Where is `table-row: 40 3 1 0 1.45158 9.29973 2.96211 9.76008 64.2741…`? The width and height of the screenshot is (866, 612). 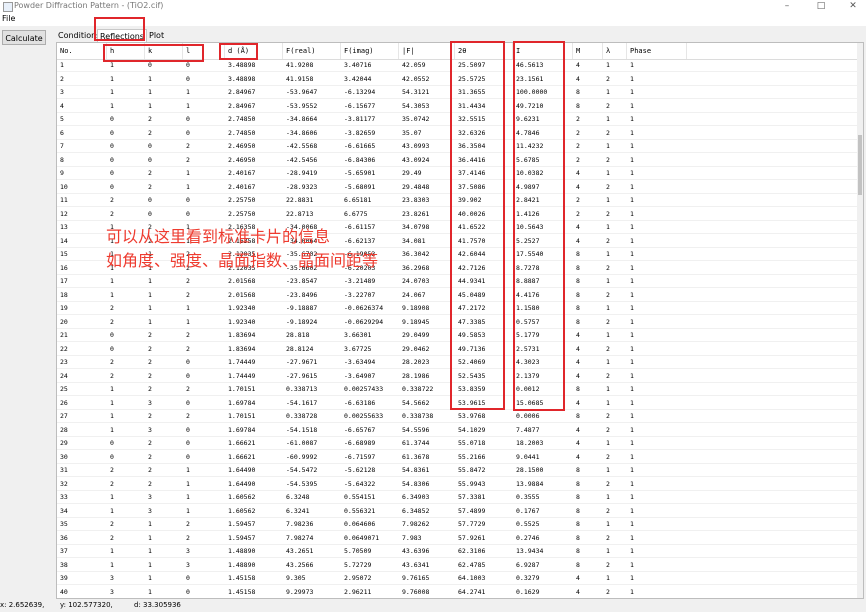 table-row: 40 3 1 0 1.45158 9.29973 2.96211 9.76008 64.2741… is located at coordinates (457, 592).